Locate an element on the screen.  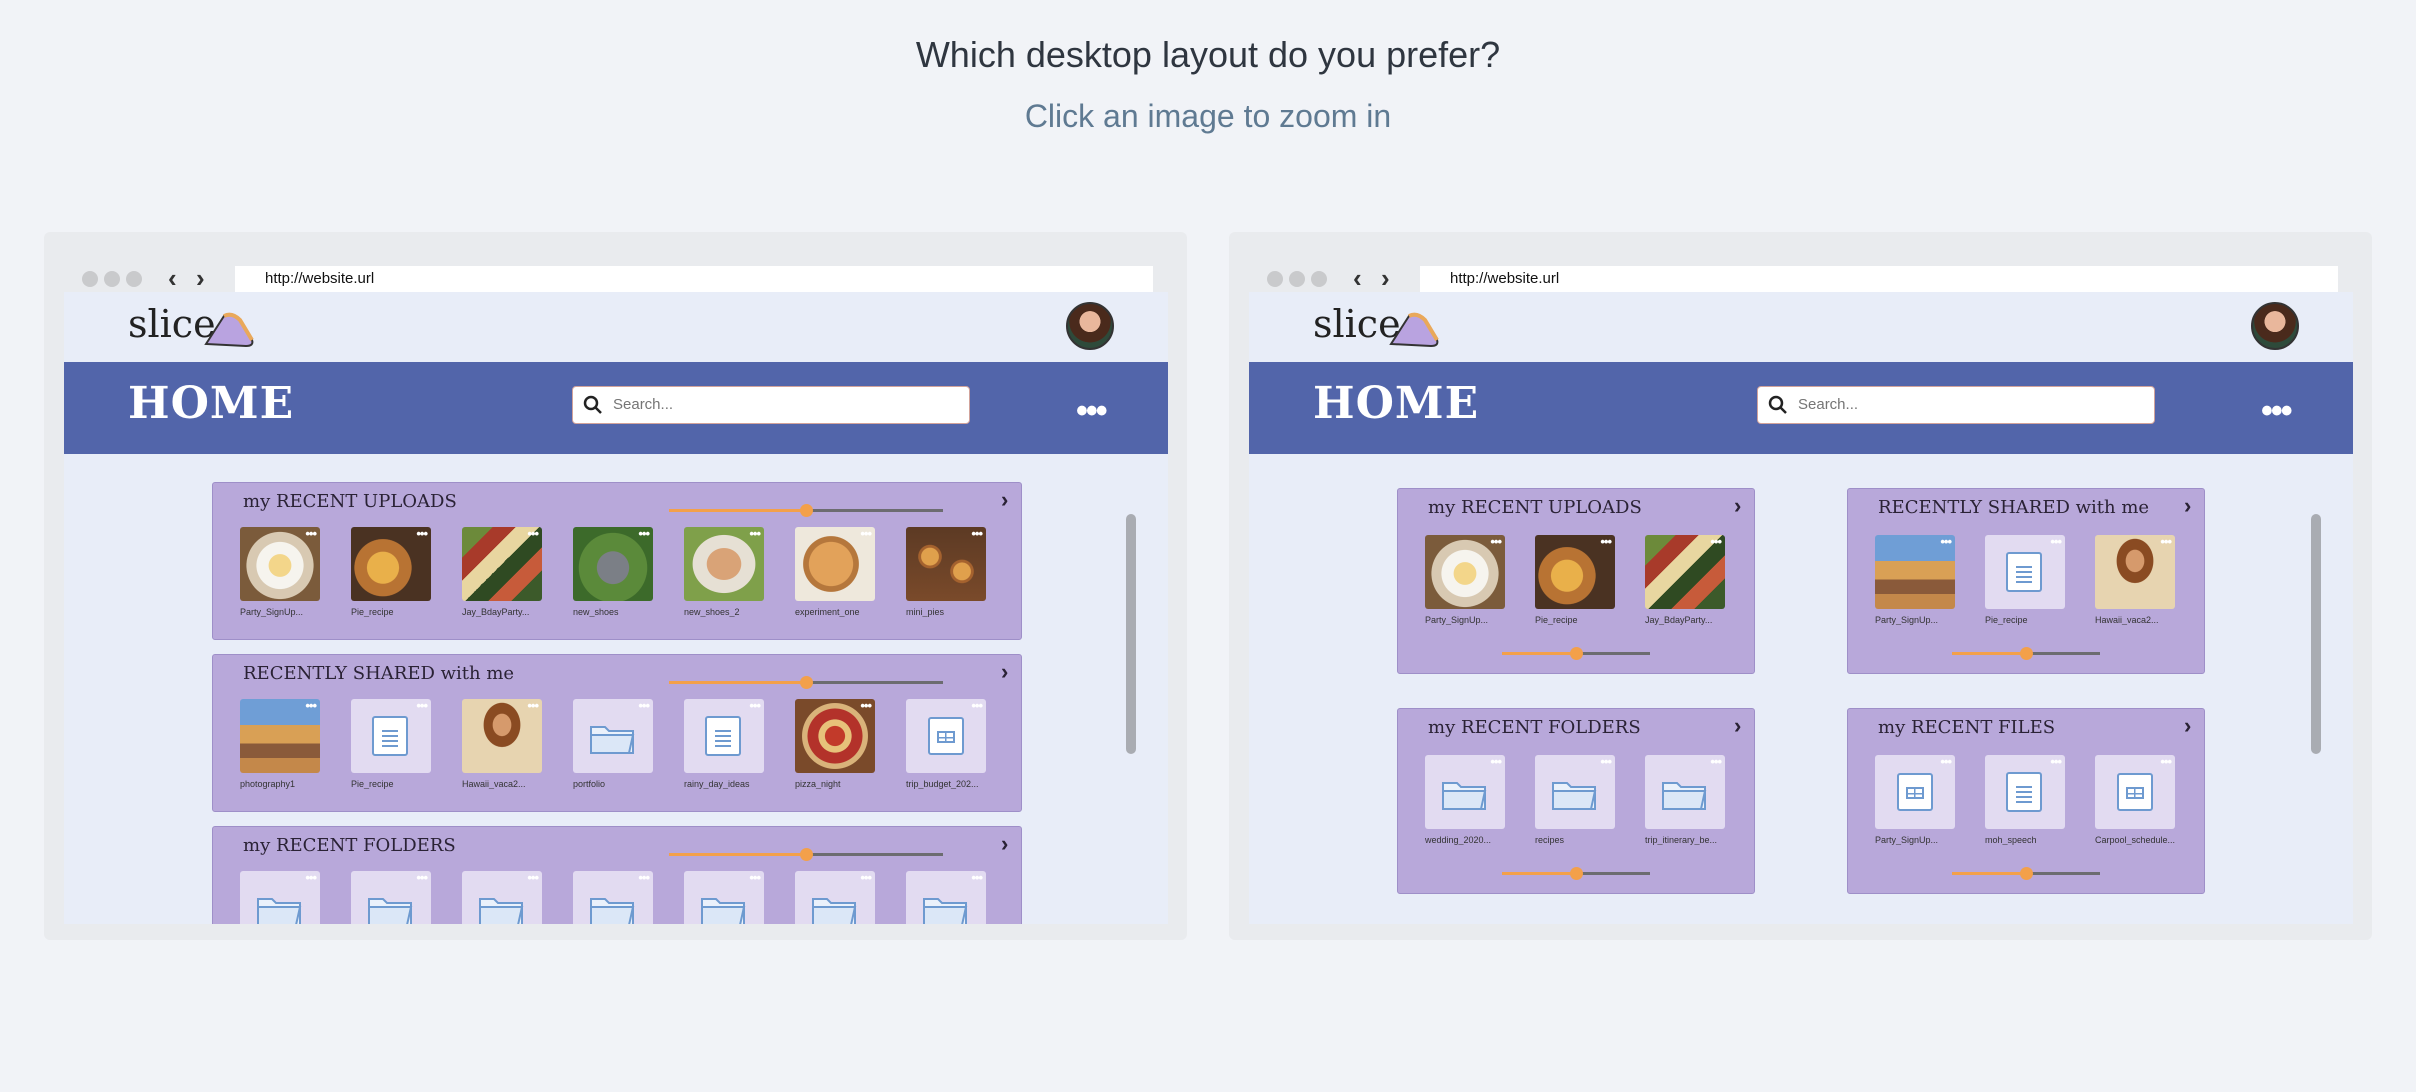
user-avatar is located at coordinates (1090, 326).